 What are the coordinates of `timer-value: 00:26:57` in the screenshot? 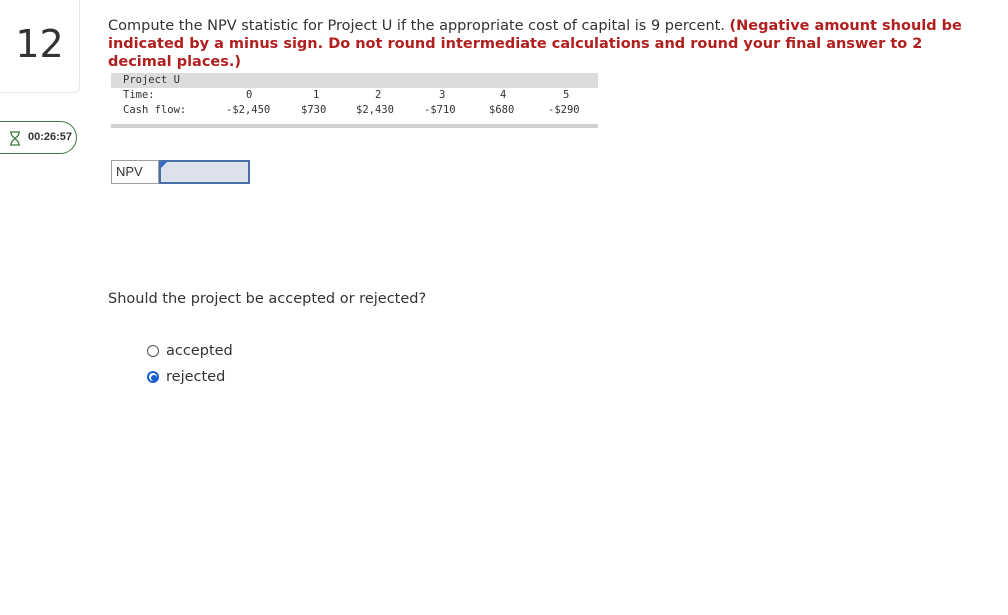 It's located at (50, 137).